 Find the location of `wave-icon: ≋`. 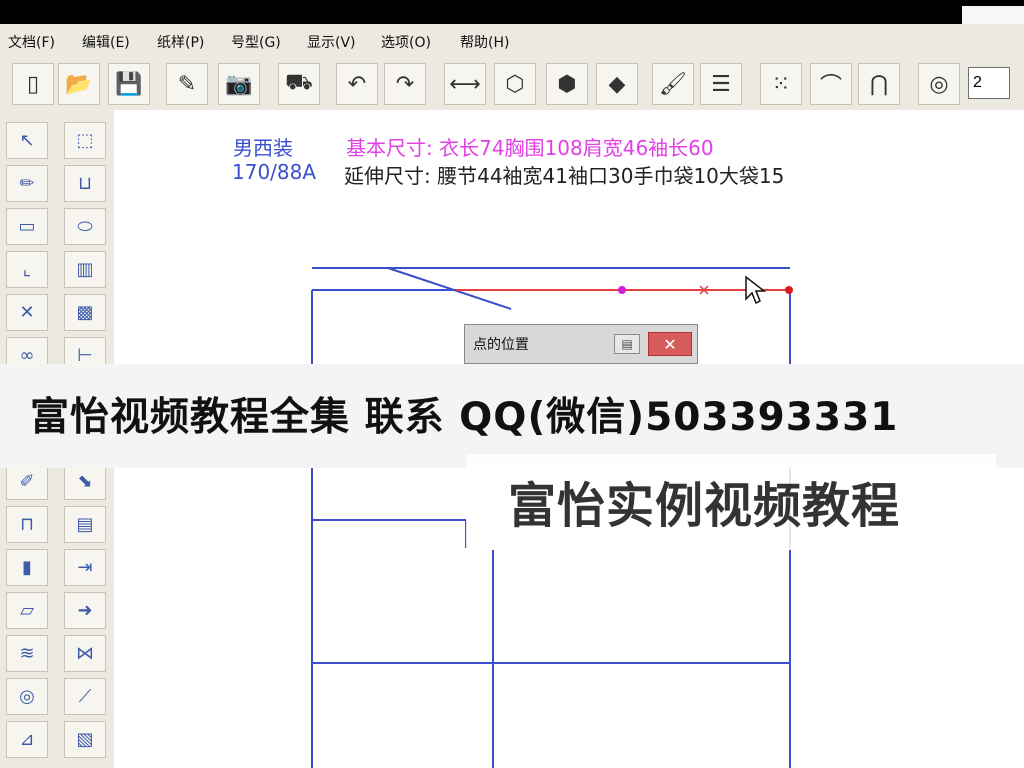

wave-icon: ≋ is located at coordinates (27, 653).